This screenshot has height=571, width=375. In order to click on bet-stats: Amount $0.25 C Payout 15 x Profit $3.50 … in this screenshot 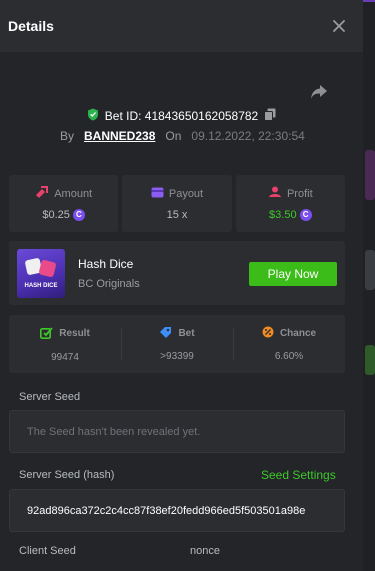, I will do `click(177, 203)`.